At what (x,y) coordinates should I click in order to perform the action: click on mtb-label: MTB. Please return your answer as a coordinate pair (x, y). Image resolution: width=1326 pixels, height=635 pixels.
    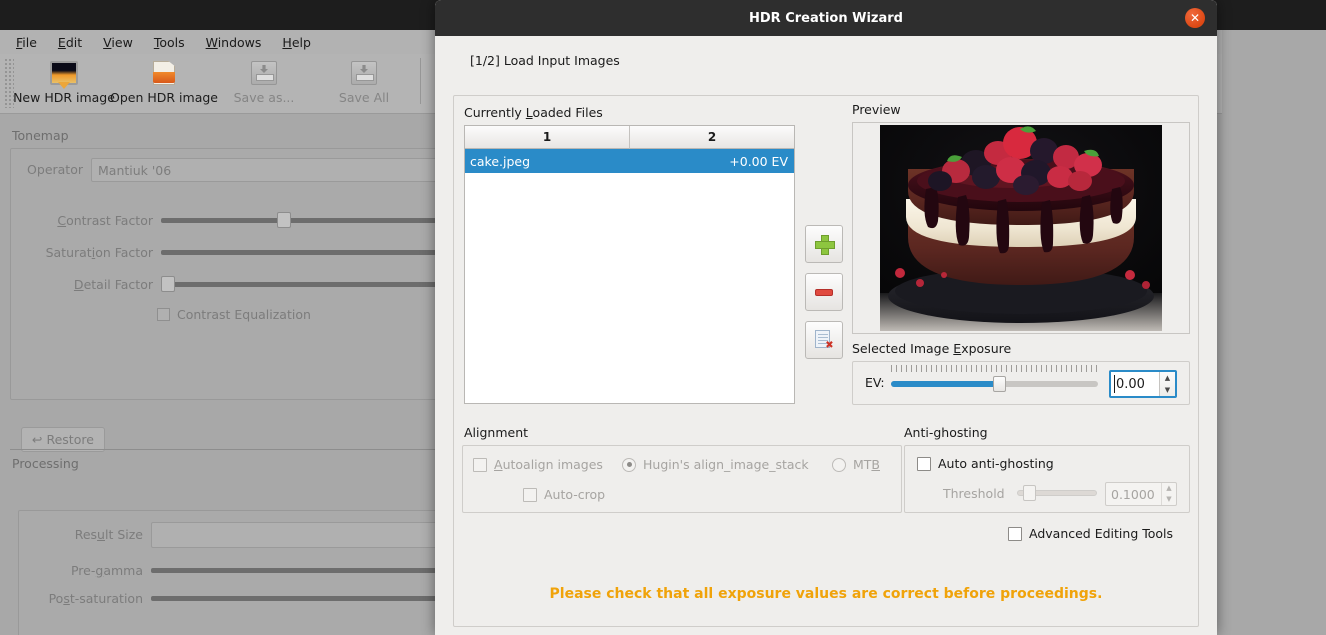
    Looking at the image, I should click on (866, 464).